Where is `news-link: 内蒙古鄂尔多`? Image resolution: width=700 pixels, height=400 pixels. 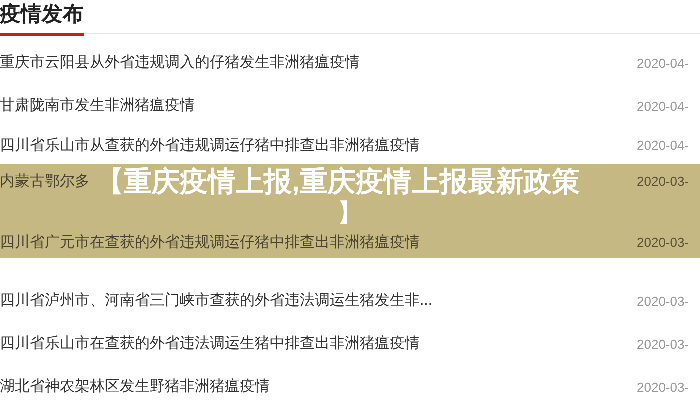
news-link: 内蒙古鄂尔多 is located at coordinates (45, 182).